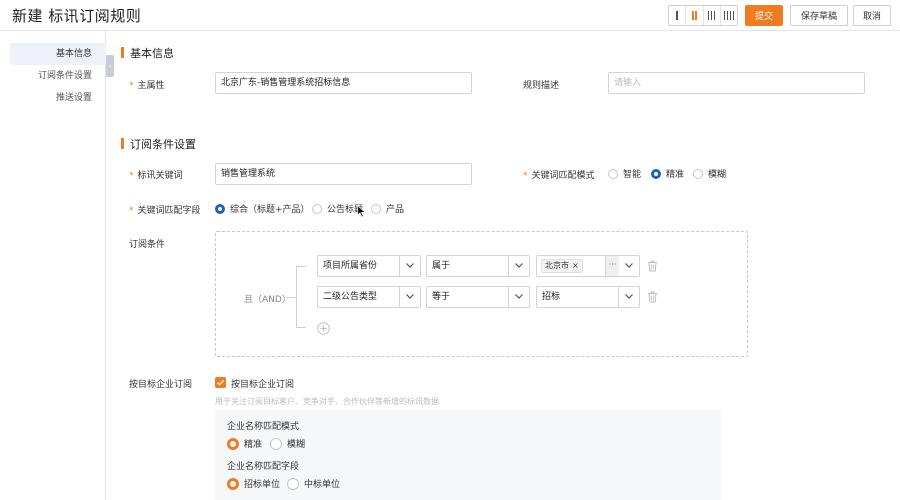 Image resolution: width=900 pixels, height=500 pixels. I want to click on check-icon, so click(221, 382).